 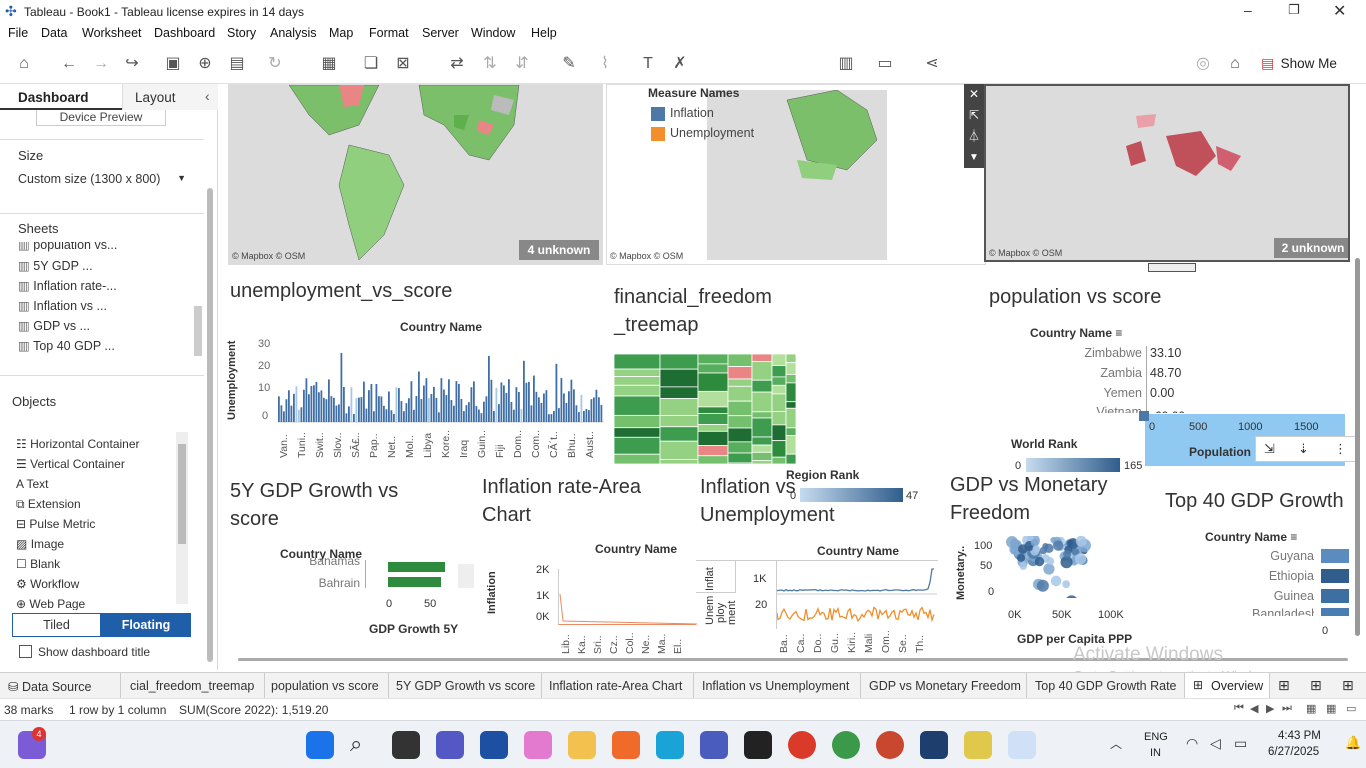 I want to click on sort-asc-icon: ⇅, so click(x=490, y=64).